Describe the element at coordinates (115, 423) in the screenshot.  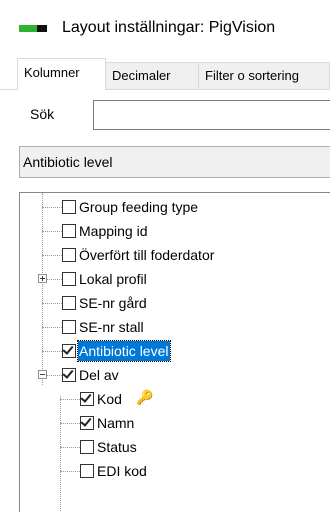
I see `tree-item-label: Namn` at that location.